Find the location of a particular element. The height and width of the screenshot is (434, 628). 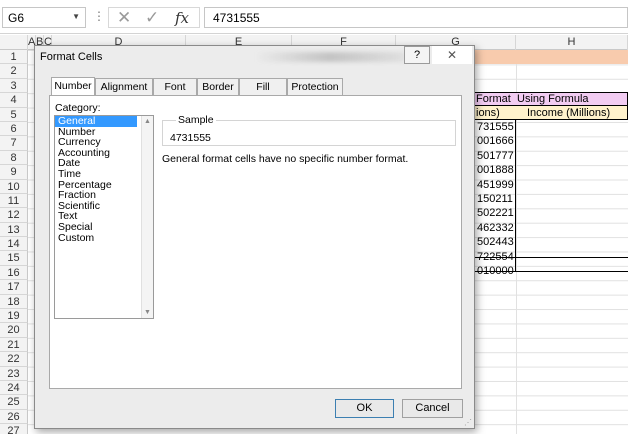

row-header: 3 is located at coordinates (14, 86).